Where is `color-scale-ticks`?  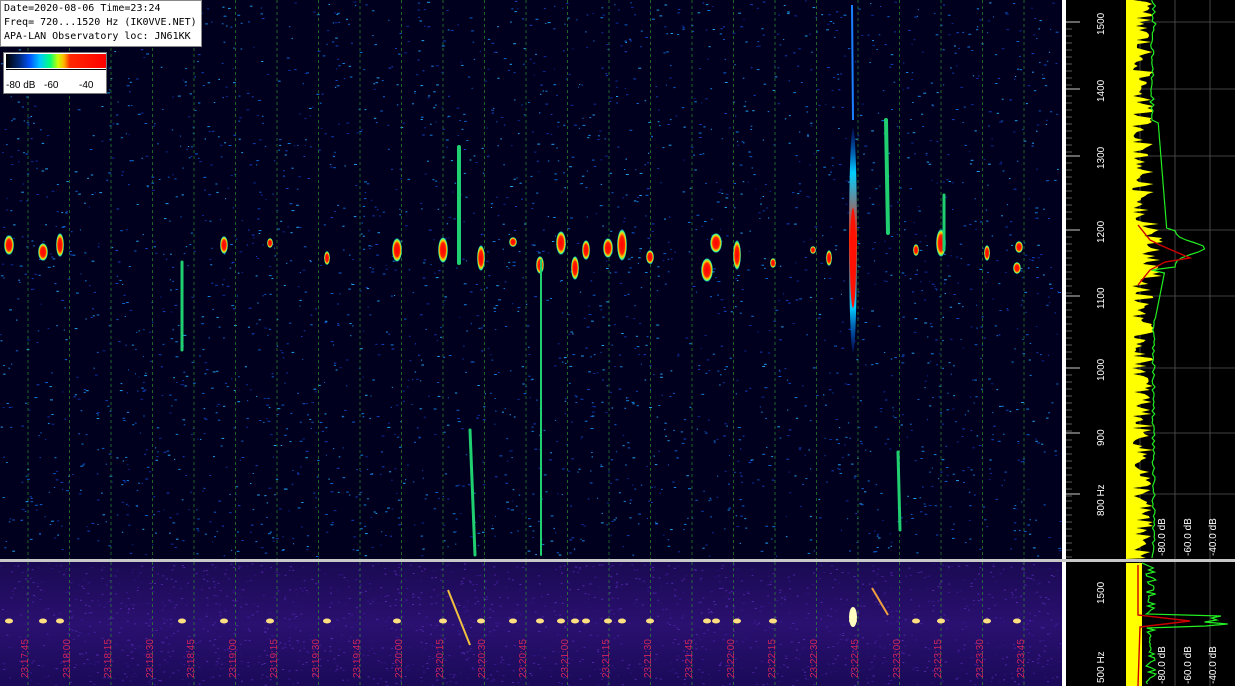
color-scale-ticks is located at coordinates (56, 72).